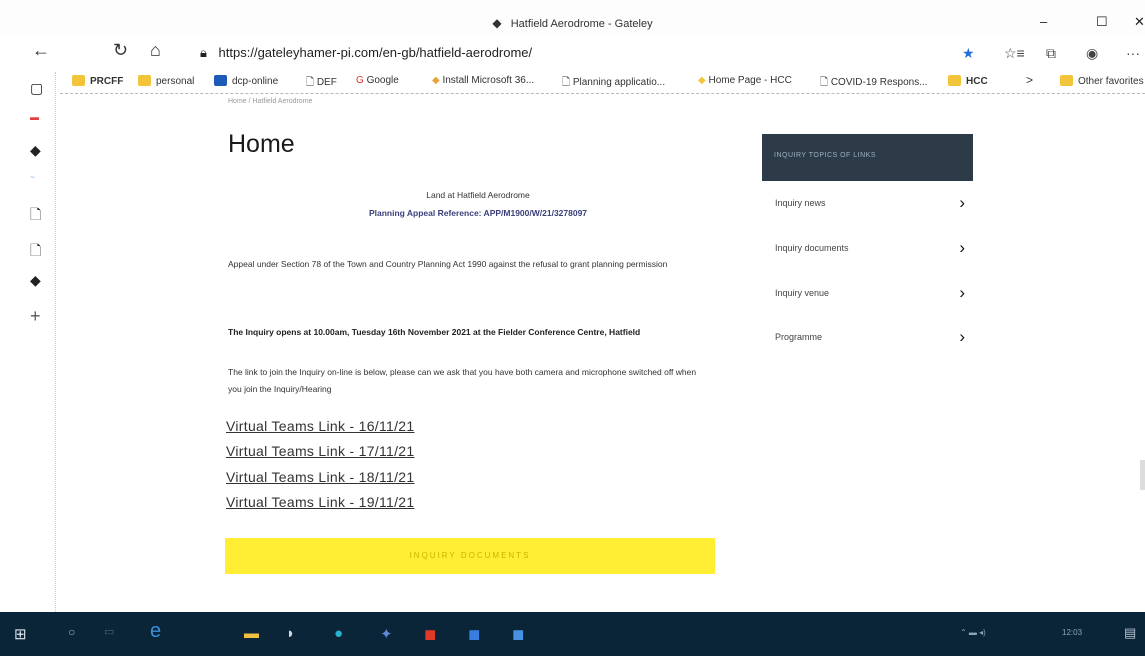  Describe the element at coordinates (703, 80) in the screenshot. I see `hcc-icon: ◆` at that location.